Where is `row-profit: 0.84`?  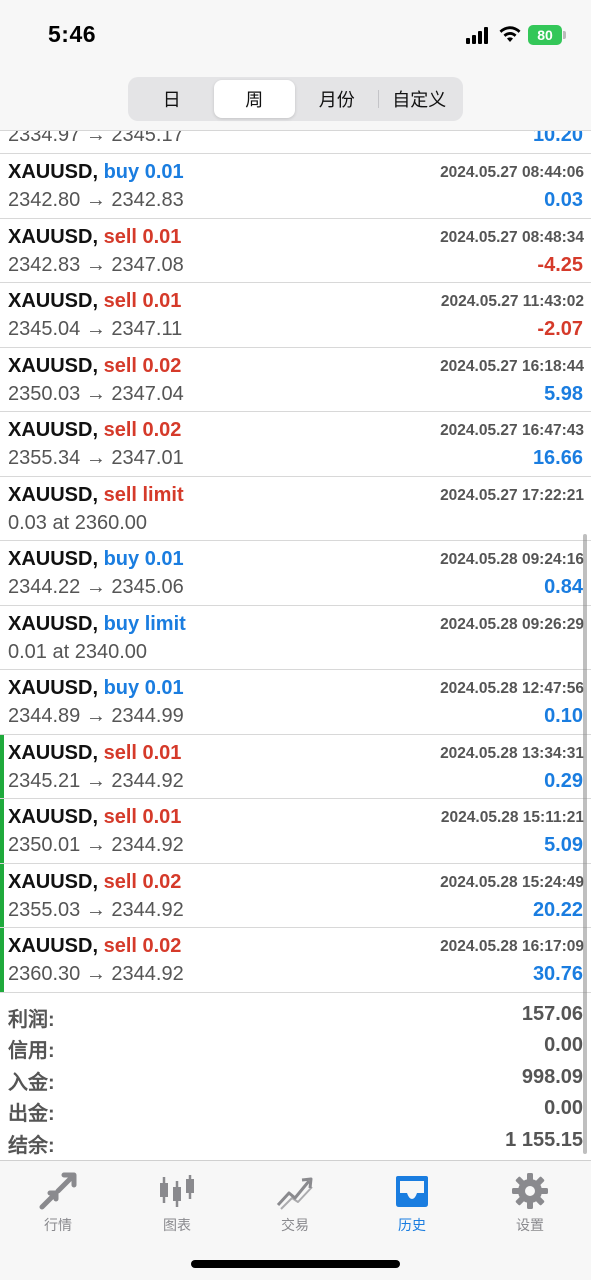
row-profit: 0.84 is located at coordinates (563, 587).